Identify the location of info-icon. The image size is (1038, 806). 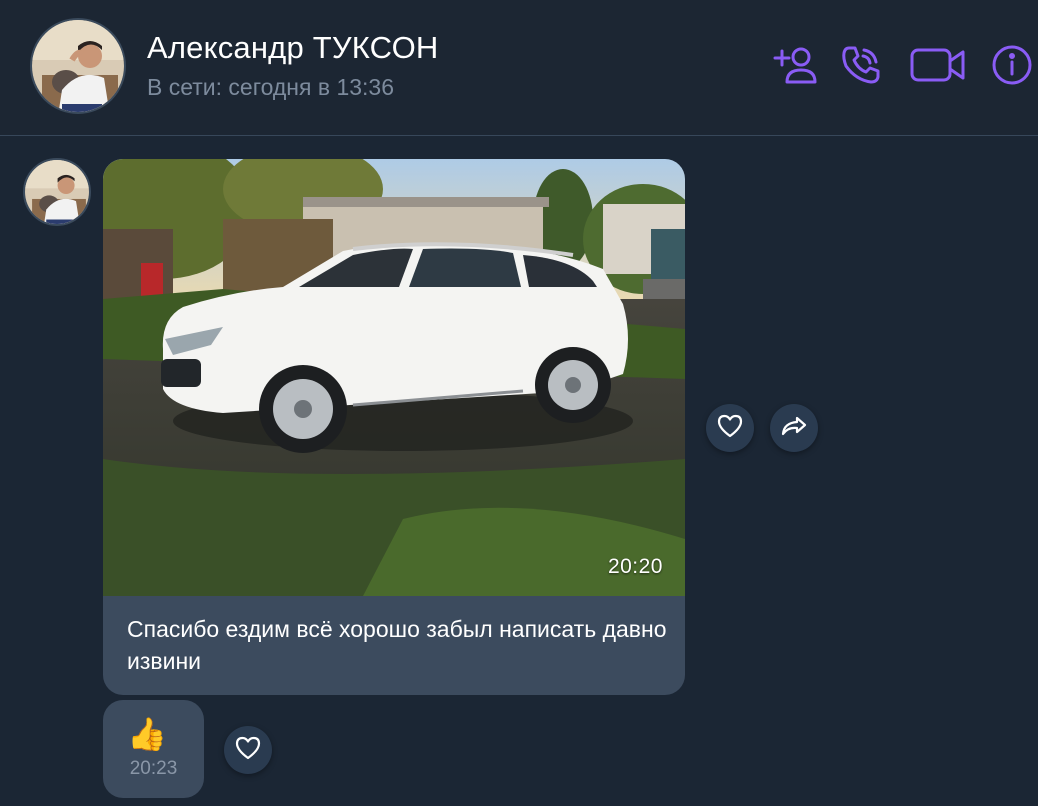
(1012, 65).